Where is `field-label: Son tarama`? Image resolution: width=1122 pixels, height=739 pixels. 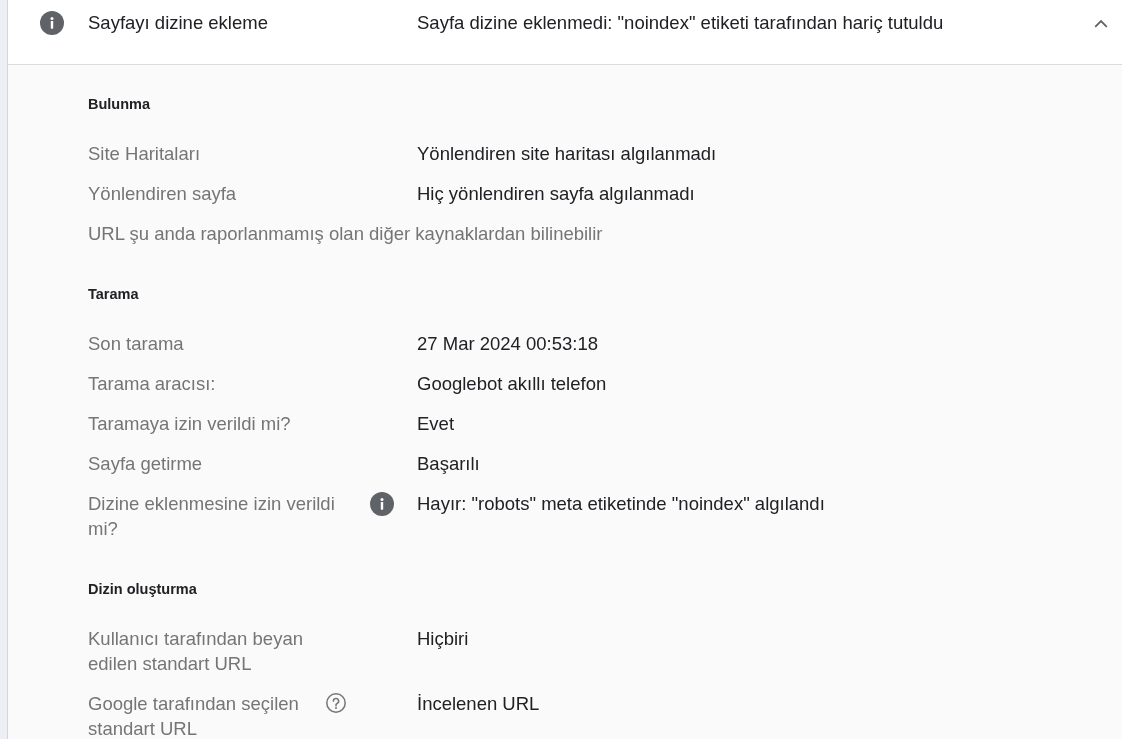 field-label: Son tarama is located at coordinates (136, 344).